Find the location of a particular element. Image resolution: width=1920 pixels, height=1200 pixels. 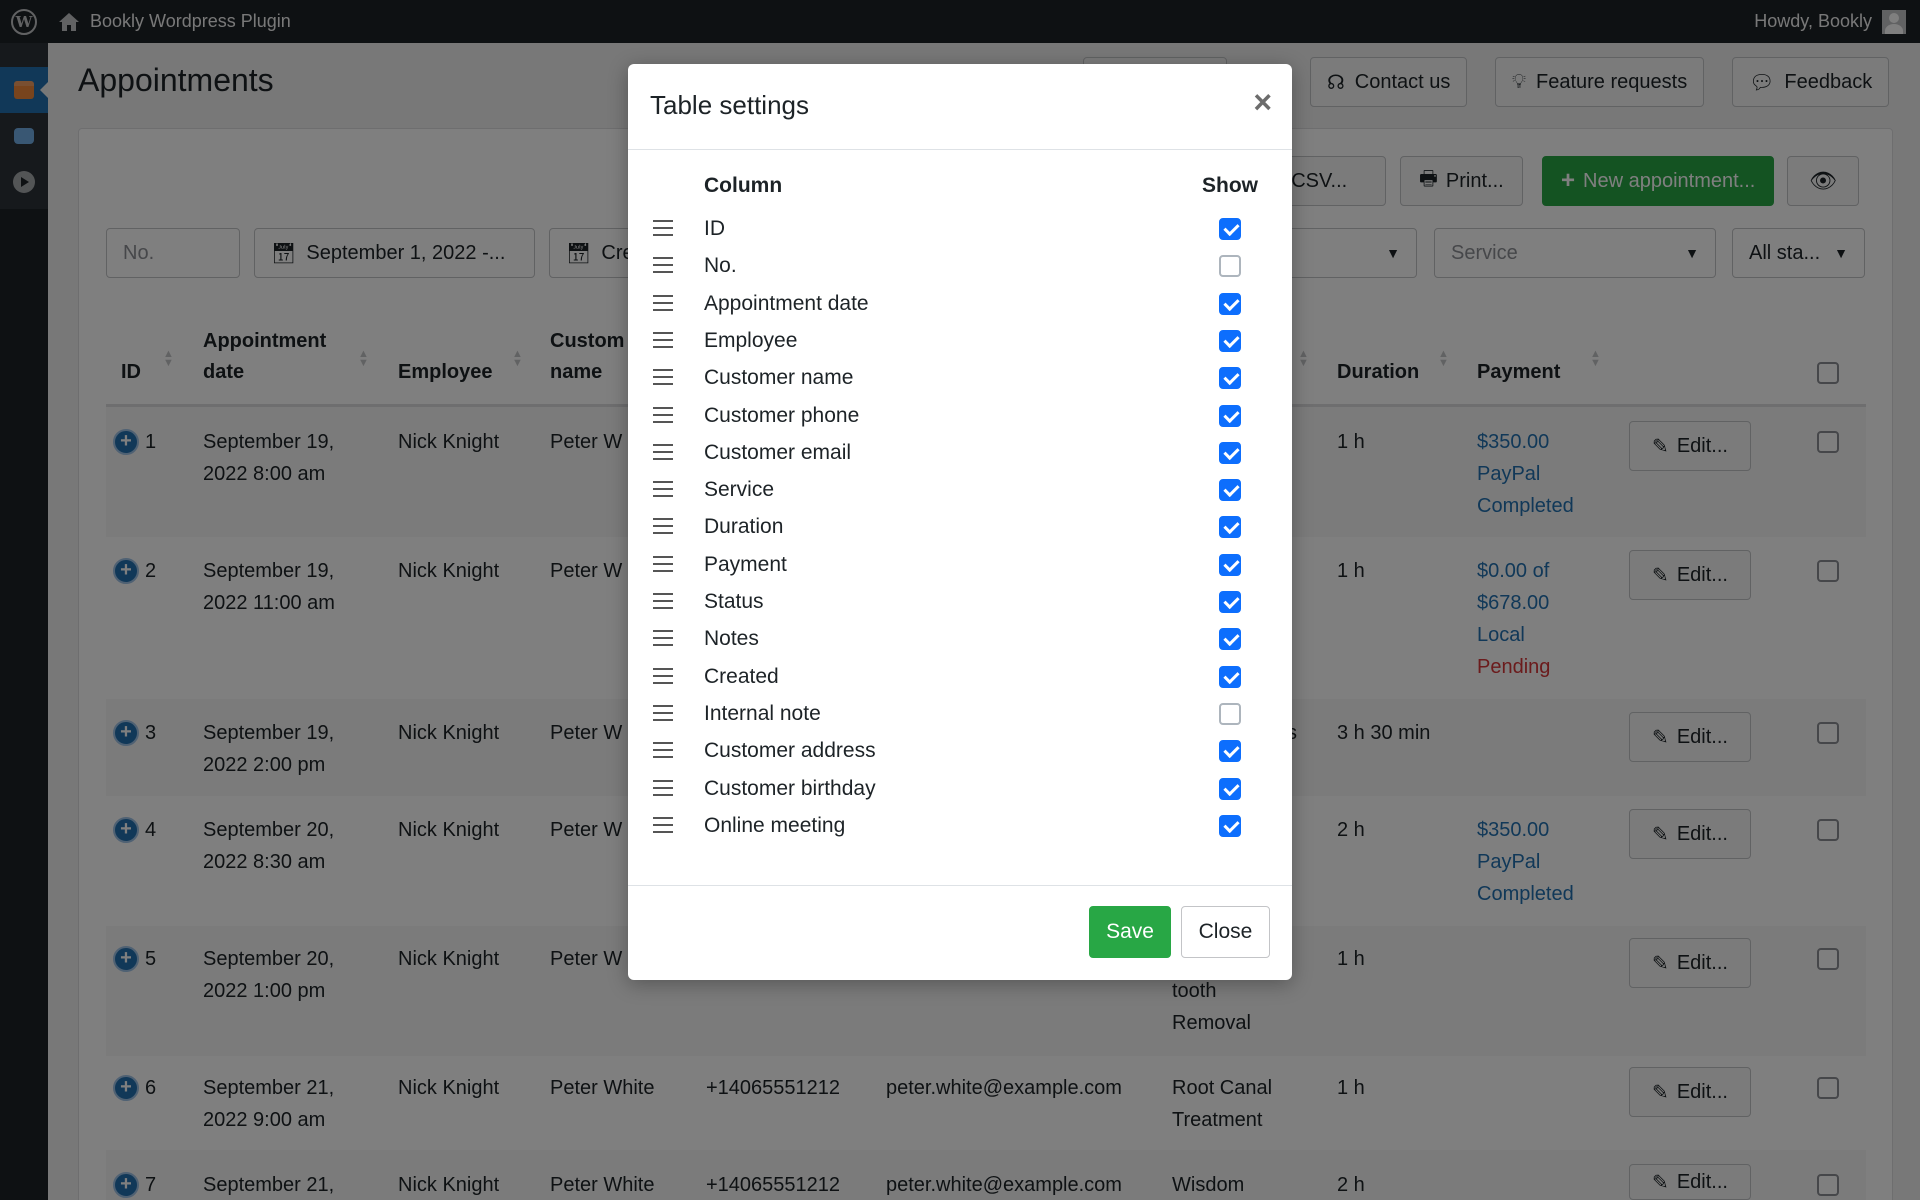

column-setting-label: Internal note is located at coordinates (762, 714).